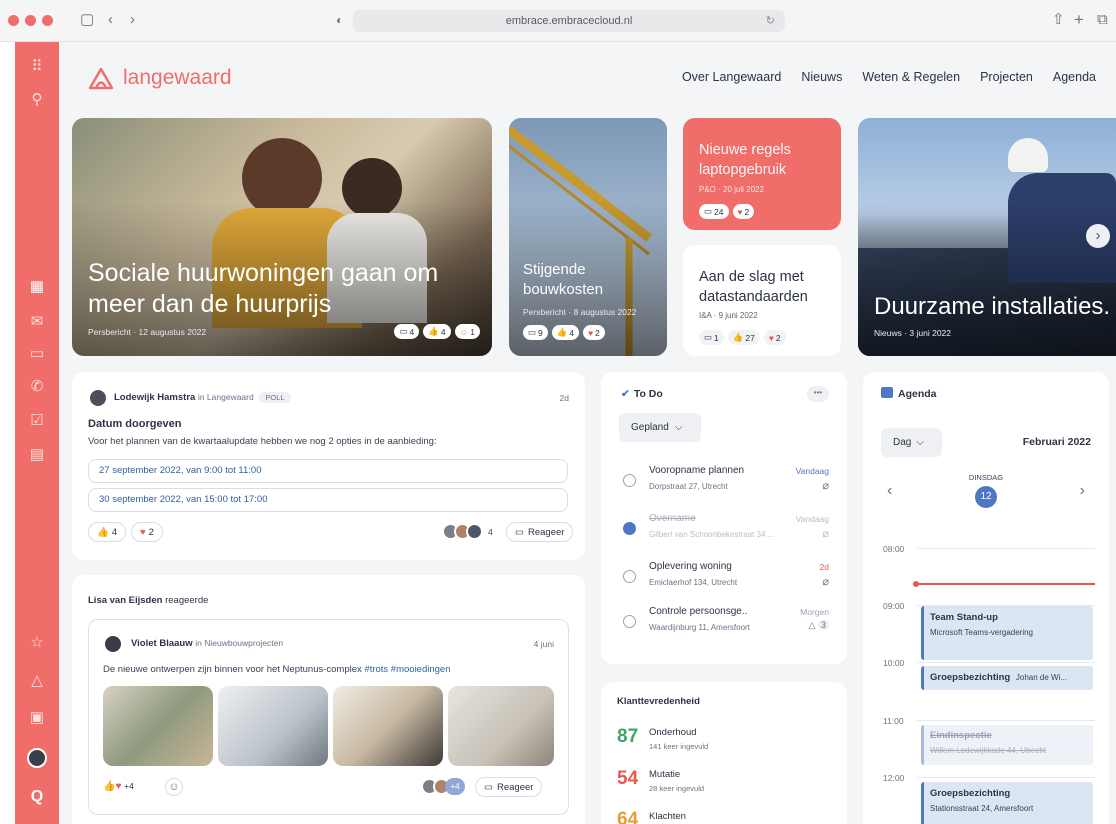 The height and width of the screenshot is (824, 1116). What do you see at coordinates (328, 471) in the screenshot?
I see `poll-option-1: 27 september 2022, van 9:00 tot 11:00` at bounding box center [328, 471].